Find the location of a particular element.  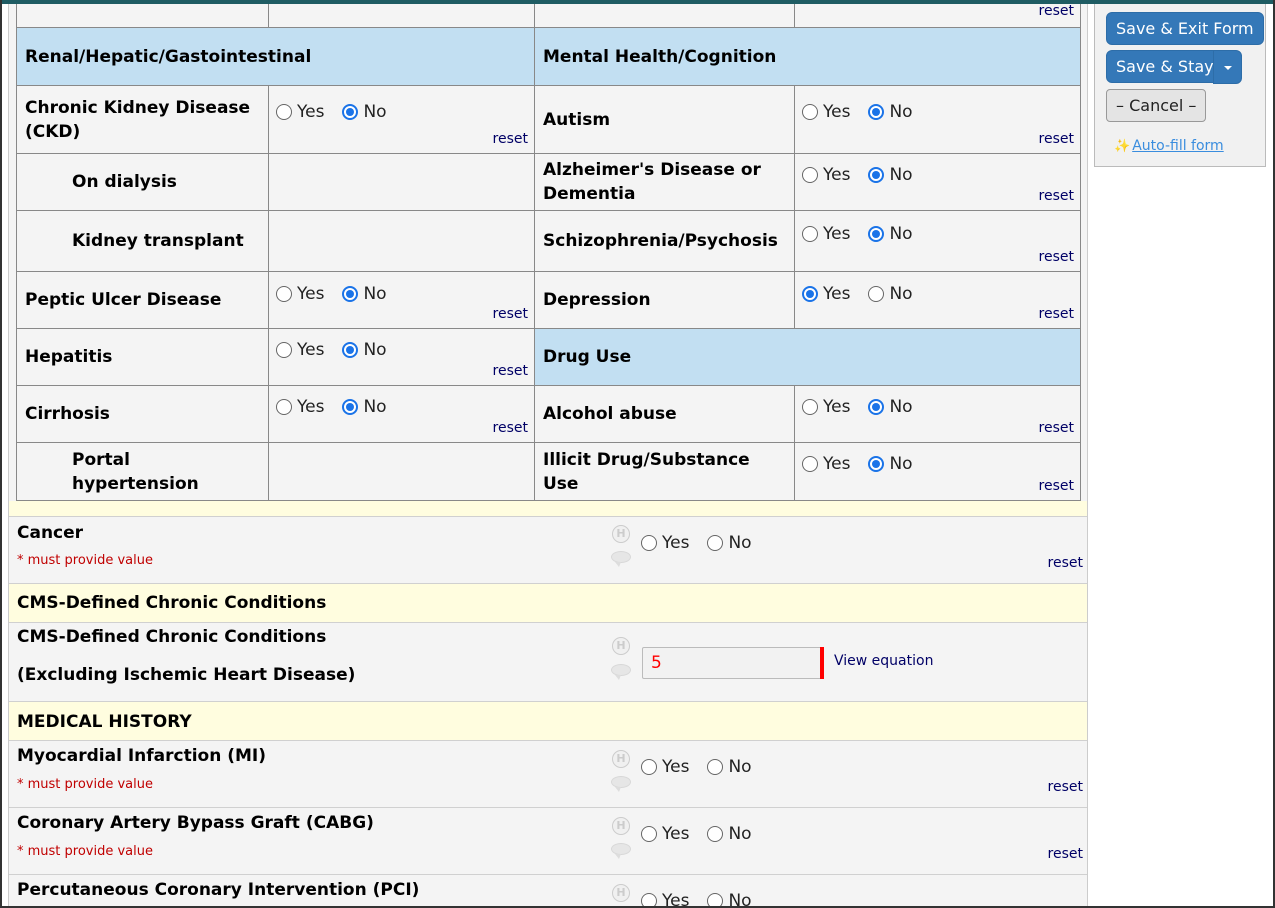

peptic-ulcer-reset-link: reset is located at coordinates (510, 314).